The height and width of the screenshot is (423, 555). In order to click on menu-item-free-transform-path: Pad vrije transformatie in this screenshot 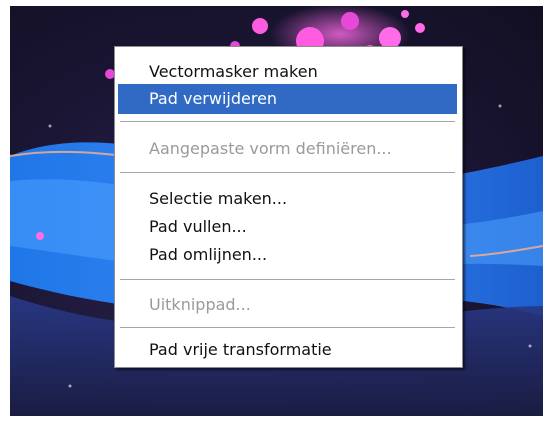, I will do `click(287, 350)`.